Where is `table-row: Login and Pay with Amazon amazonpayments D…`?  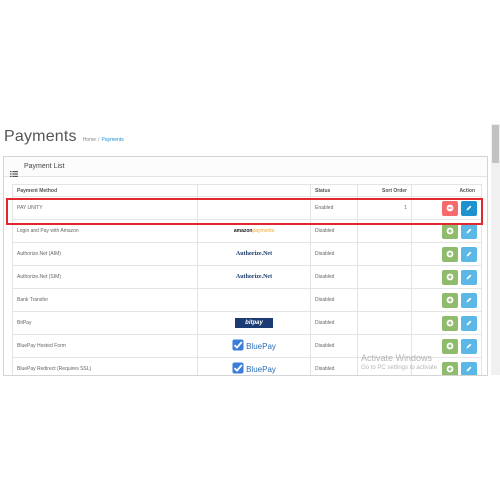 table-row: Login and Pay with Amazon amazonpayments D… is located at coordinates (247, 231).